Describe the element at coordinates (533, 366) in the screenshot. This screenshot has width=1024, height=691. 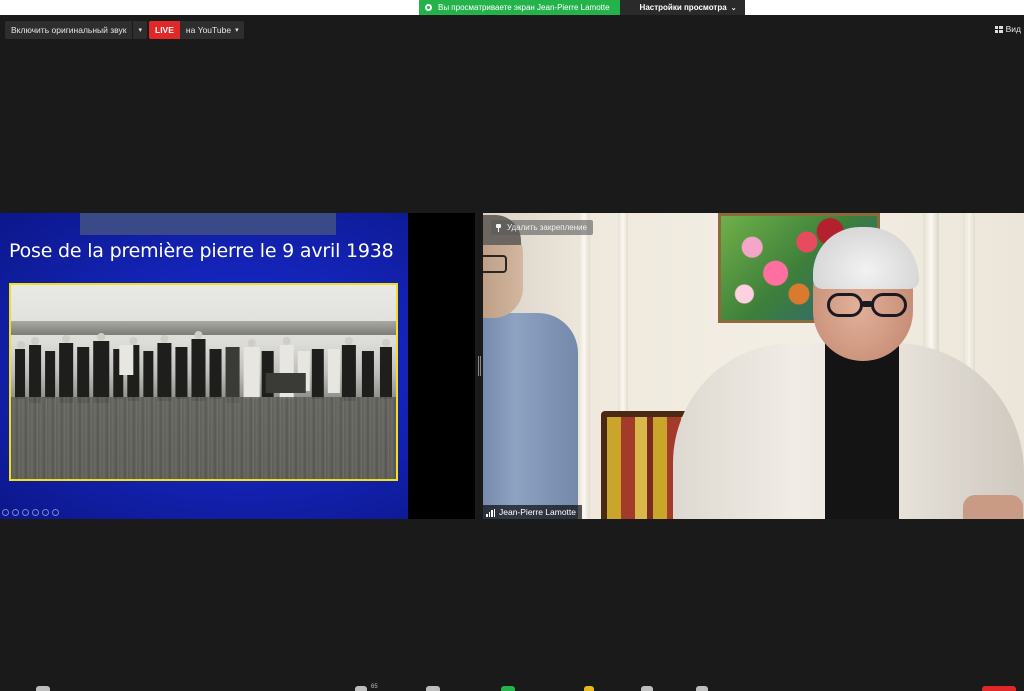
I see `participant-left` at that location.